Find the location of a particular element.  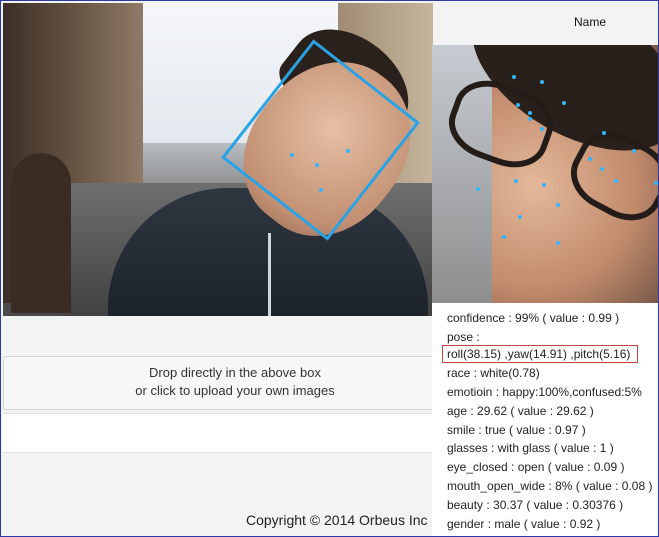

attr-age: age : 29.62 ( value : 29.62 ) is located at coordinates (520, 411).